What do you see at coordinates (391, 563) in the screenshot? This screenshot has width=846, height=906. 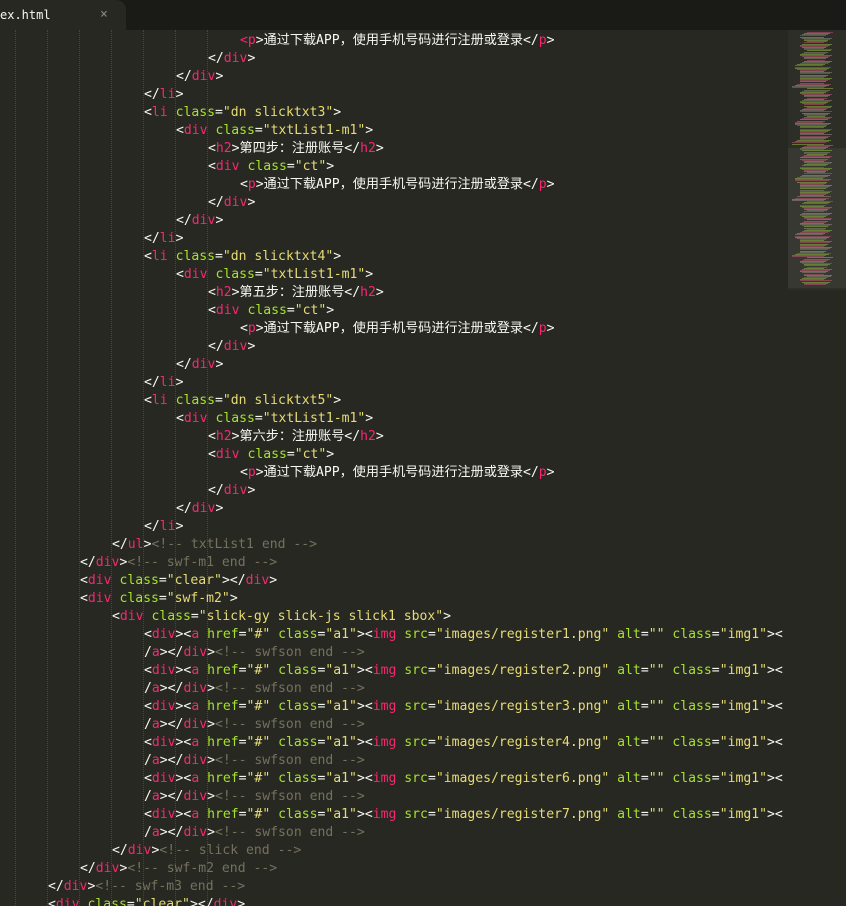 I see `code-line: </div><!-- swf-m1 end -->` at bounding box center [391, 563].